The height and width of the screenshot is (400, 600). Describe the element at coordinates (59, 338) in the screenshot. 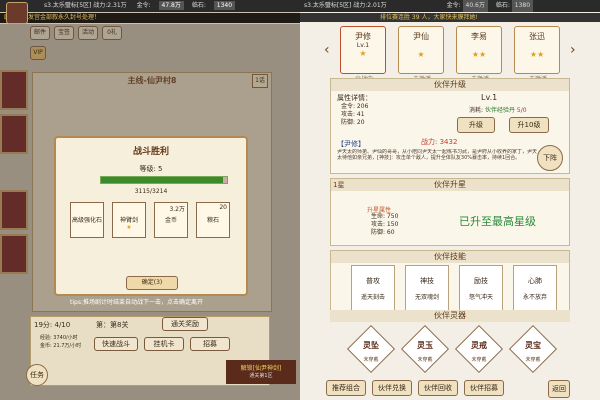

I see `exp-rate: 经验: 3740/小时` at that location.